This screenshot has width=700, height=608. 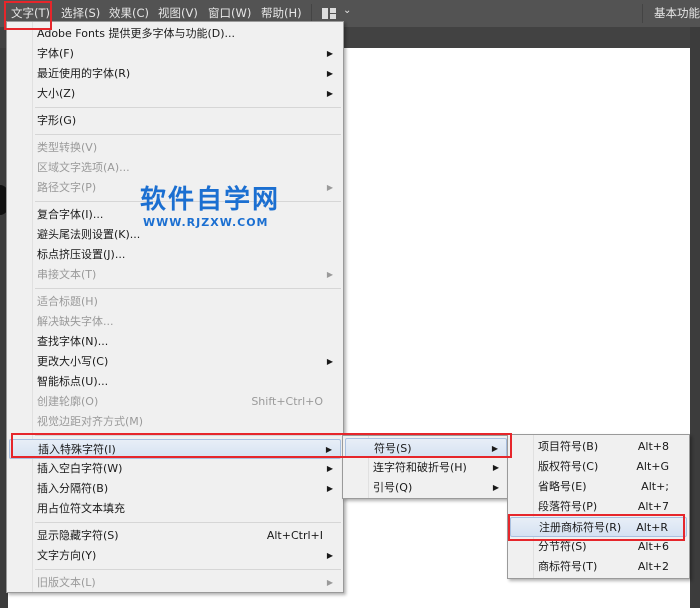 I want to click on shortcut-label: Alt+;, so click(x=655, y=486).